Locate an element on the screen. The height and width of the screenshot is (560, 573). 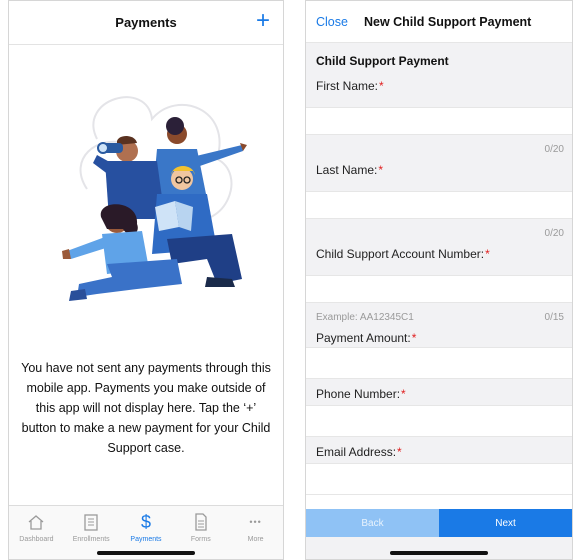
tab-dashboard: Dashboard is located at coordinates (36, 532).